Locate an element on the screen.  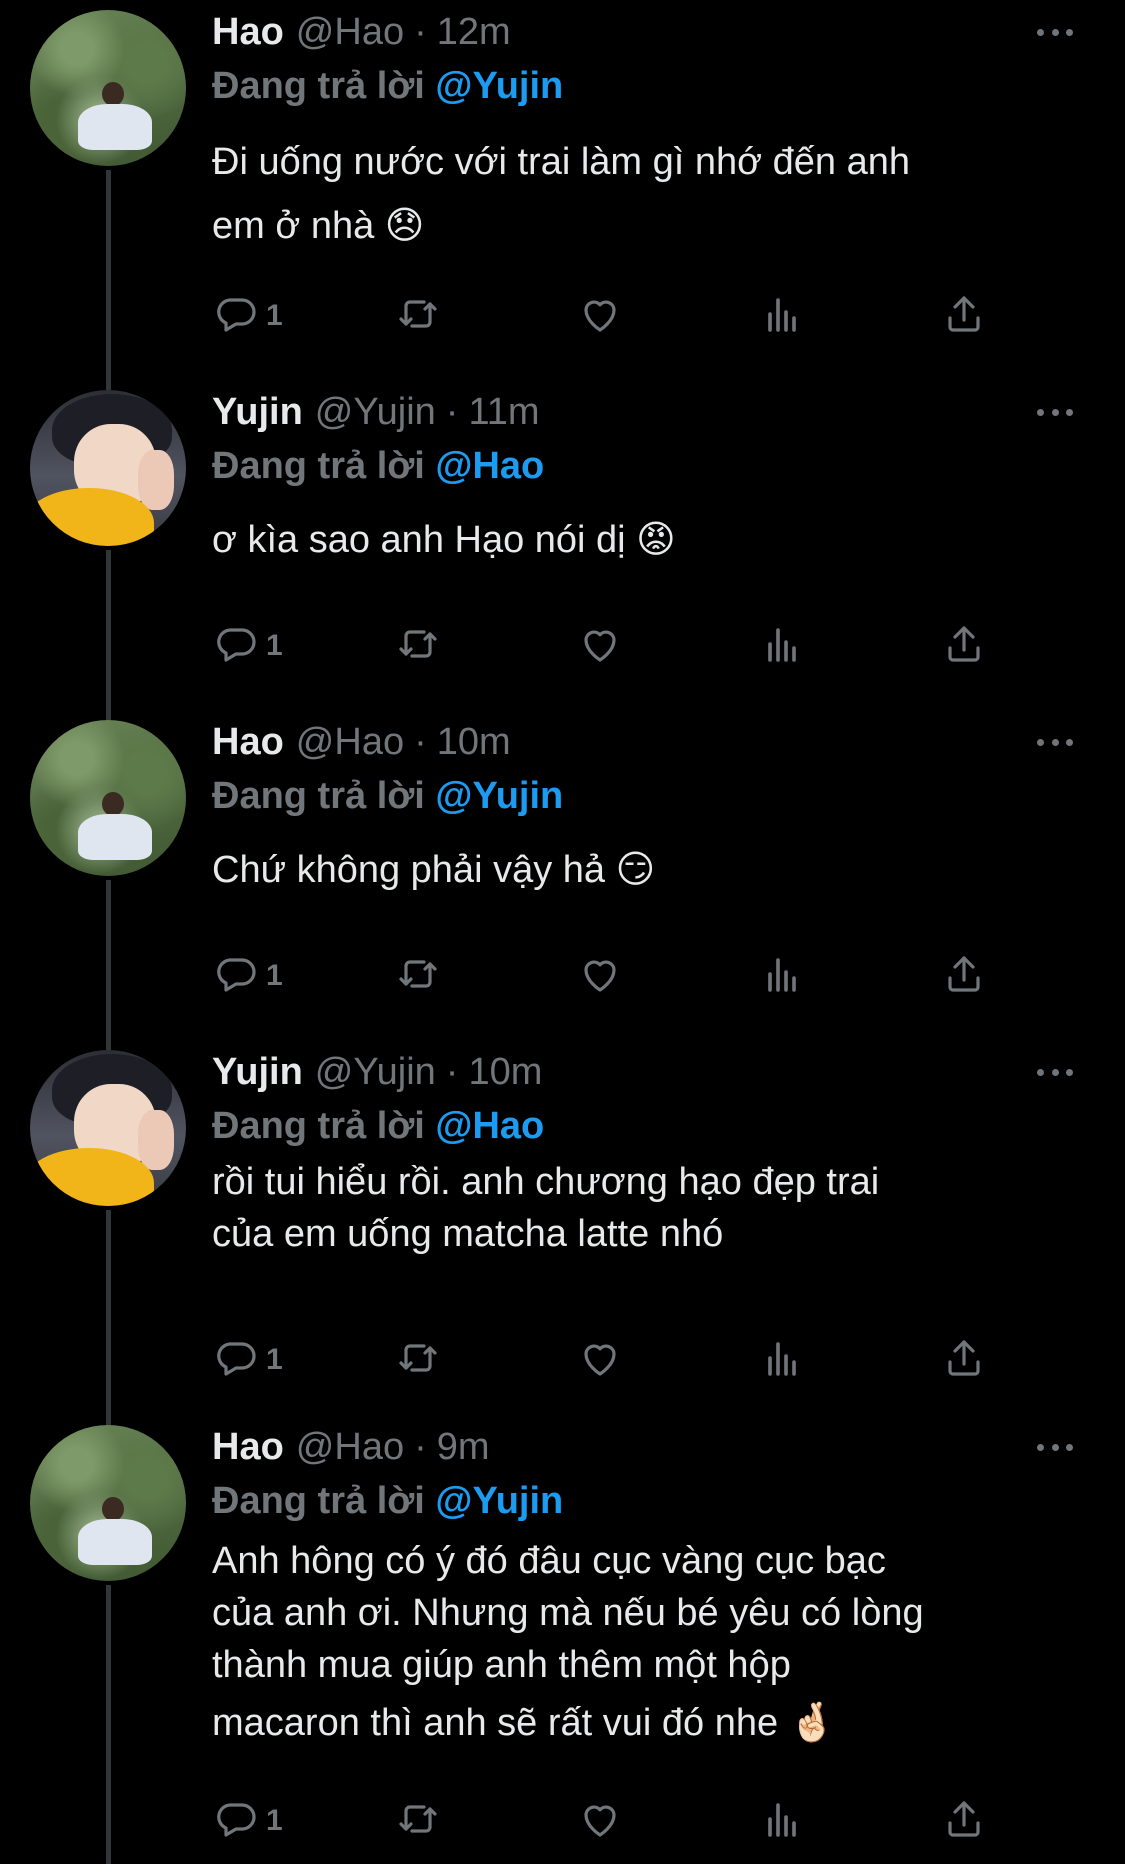
tweet-header: Hao @Hao · 9m is located at coordinates (351, 1447).